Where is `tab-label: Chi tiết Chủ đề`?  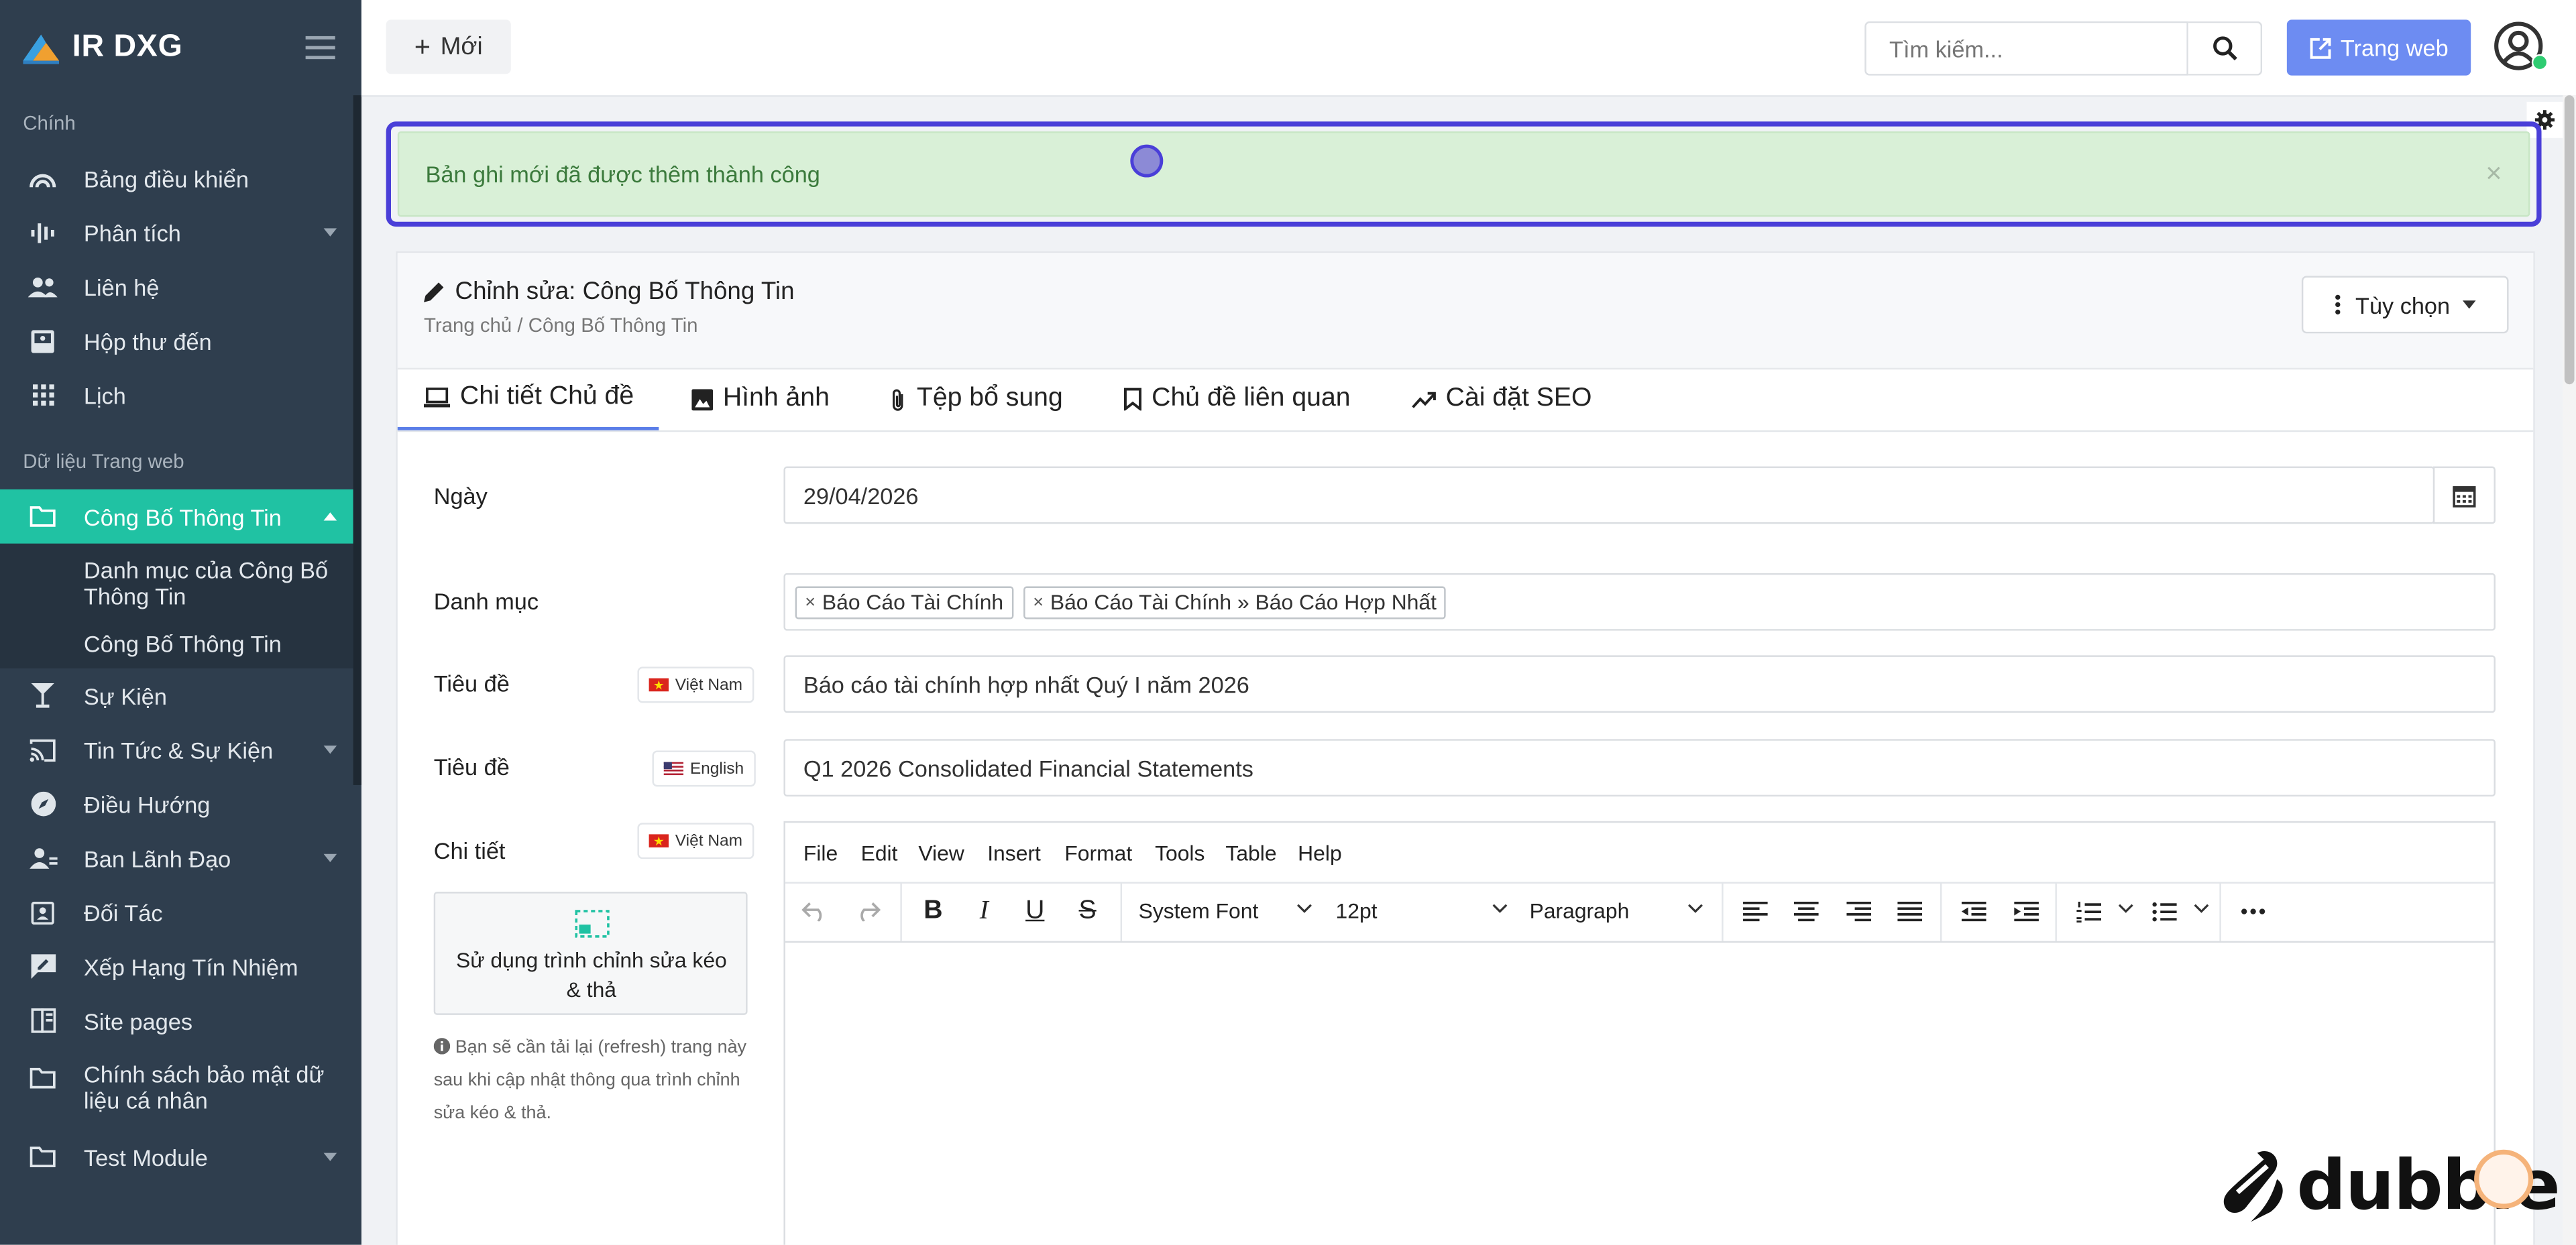 tab-label: Chi tiết Chủ đề is located at coordinates (546, 396).